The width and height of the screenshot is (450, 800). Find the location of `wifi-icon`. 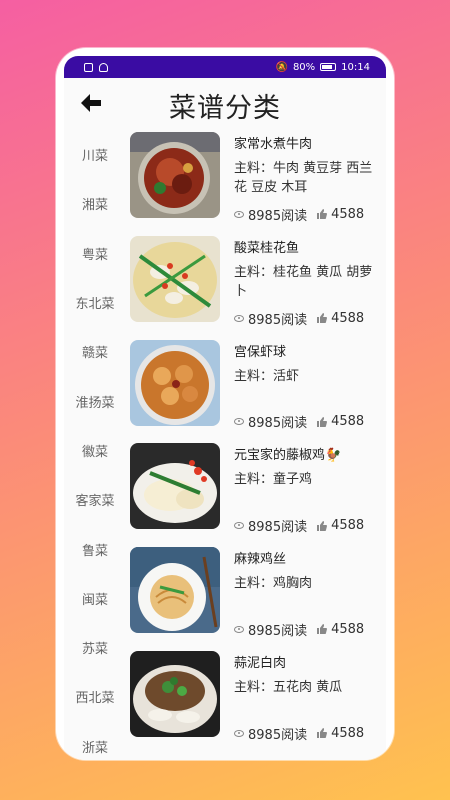

wifi-icon is located at coordinates (103, 67).